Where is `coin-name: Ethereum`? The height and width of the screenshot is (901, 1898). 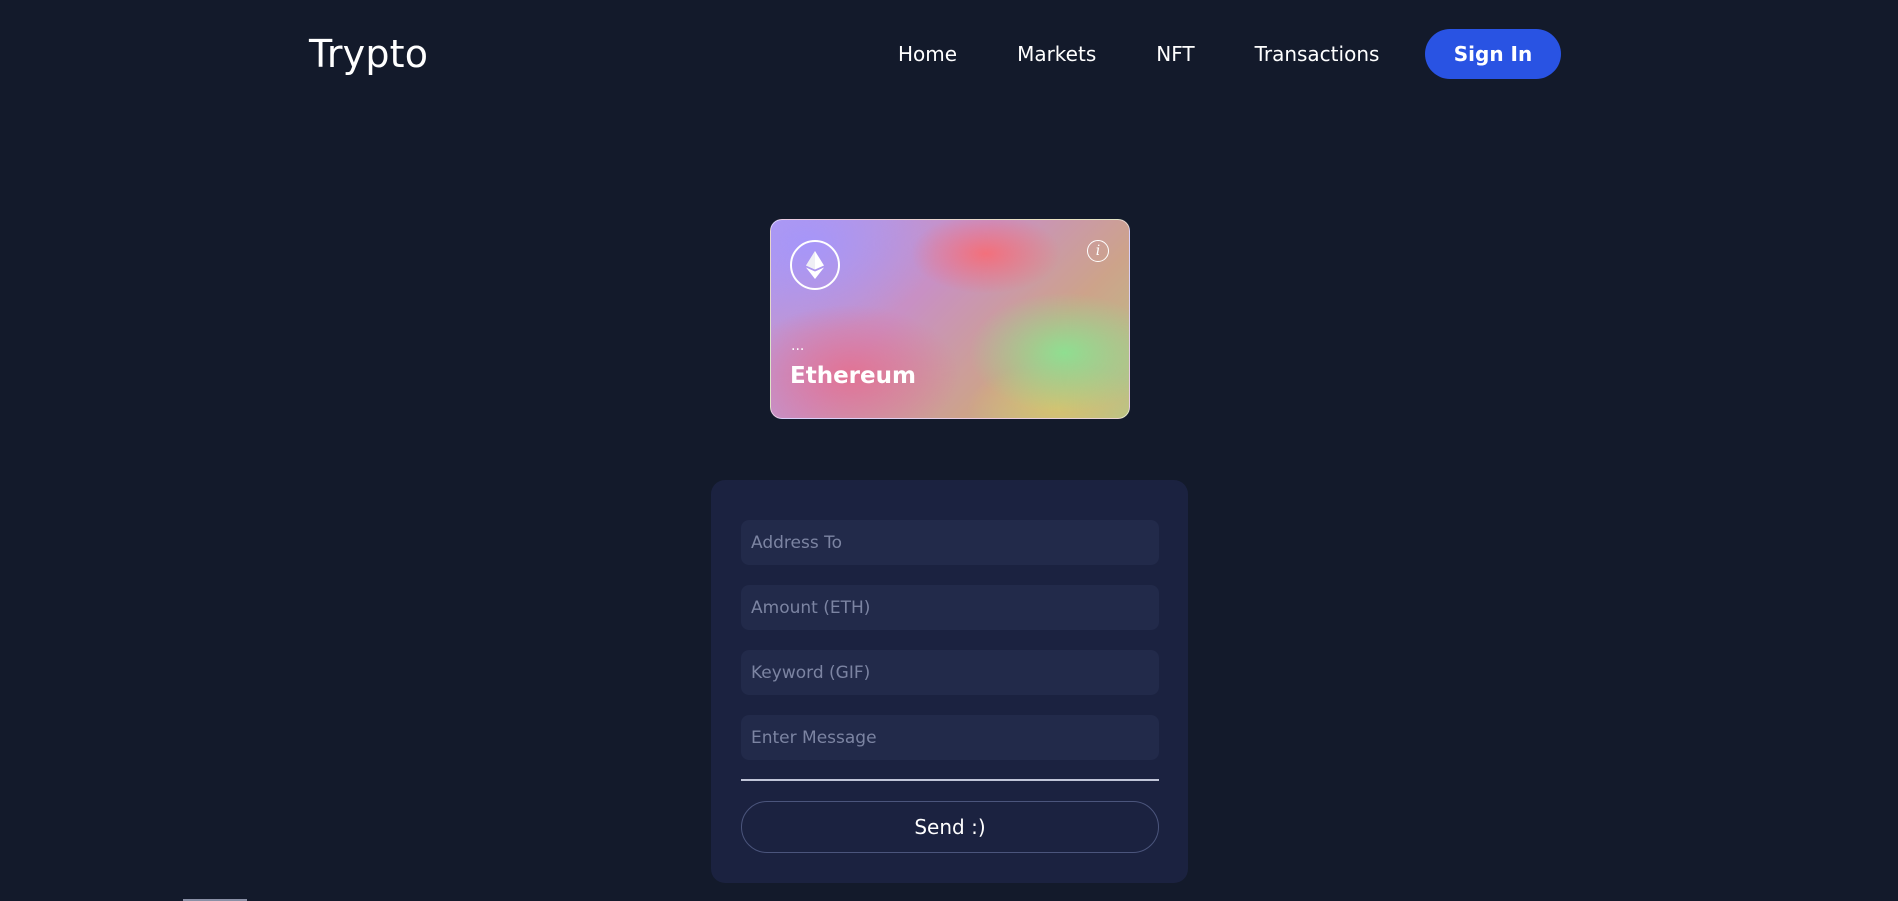
coin-name: Ethereum is located at coordinates (853, 376).